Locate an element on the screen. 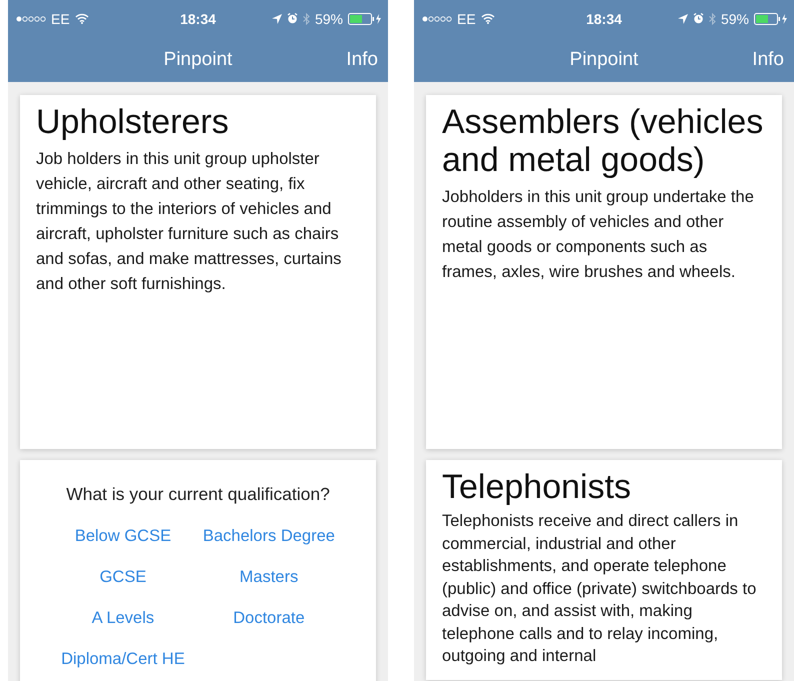 Image resolution: width=794 pixels, height=681 pixels. occupation-title: Telephonists is located at coordinates (537, 487).